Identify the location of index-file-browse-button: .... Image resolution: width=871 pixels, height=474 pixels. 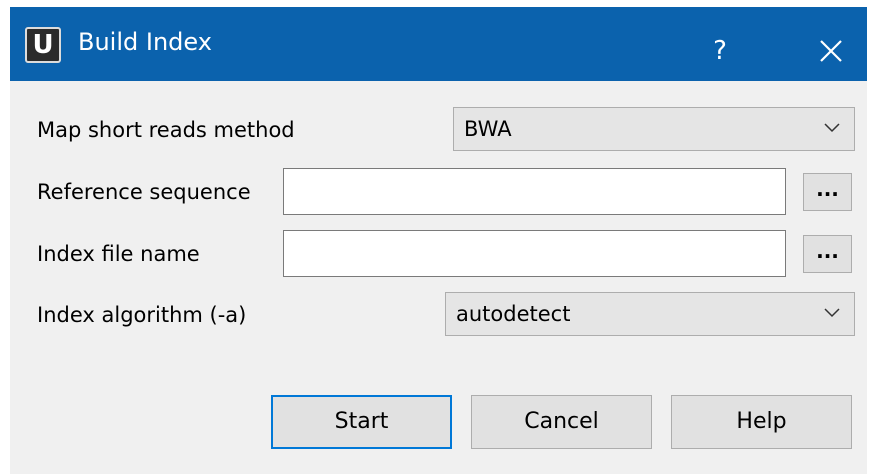
(827, 254).